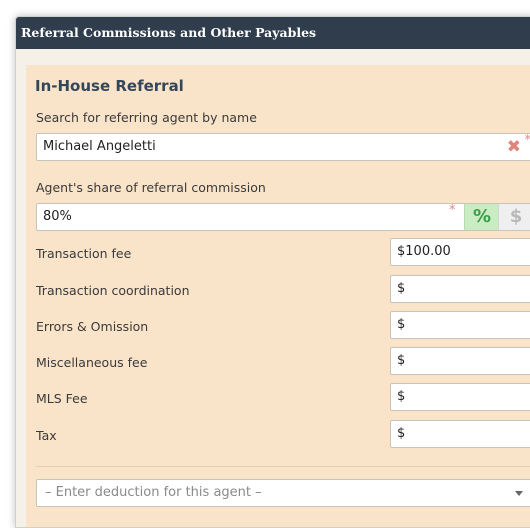 The width and height of the screenshot is (530, 528). I want to click on search-agent-label: Search for referring agent by name, so click(146, 117).